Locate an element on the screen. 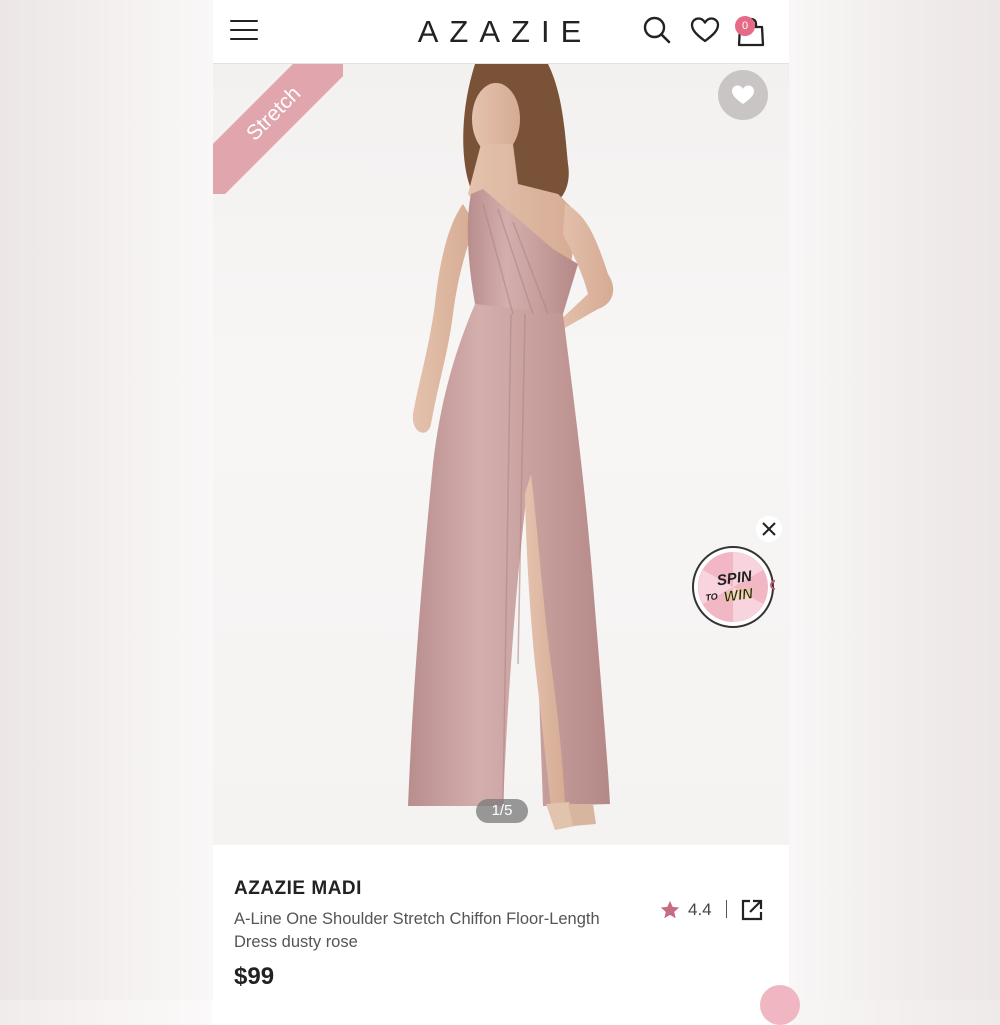  wishlist-heart-icon is located at coordinates (705, 30).